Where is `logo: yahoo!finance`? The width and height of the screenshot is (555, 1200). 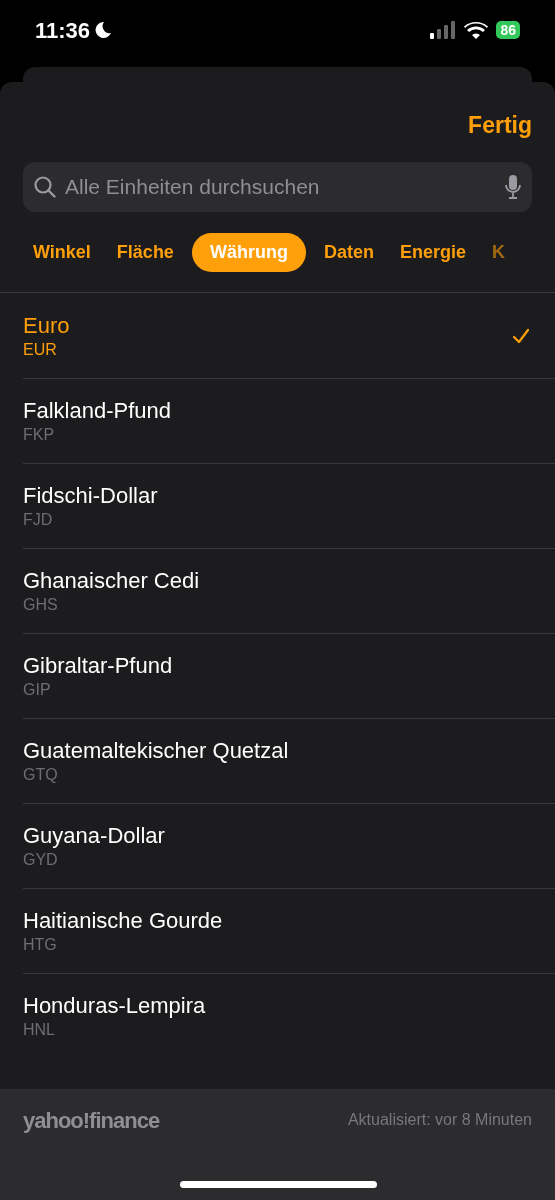
logo: yahoo!finance is located at coordinates (91, 1120).